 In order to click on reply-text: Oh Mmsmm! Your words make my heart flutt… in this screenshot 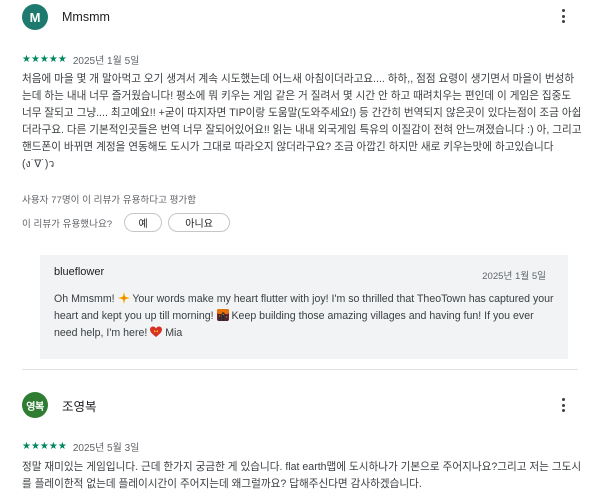, I will do `click(304, 316)`.